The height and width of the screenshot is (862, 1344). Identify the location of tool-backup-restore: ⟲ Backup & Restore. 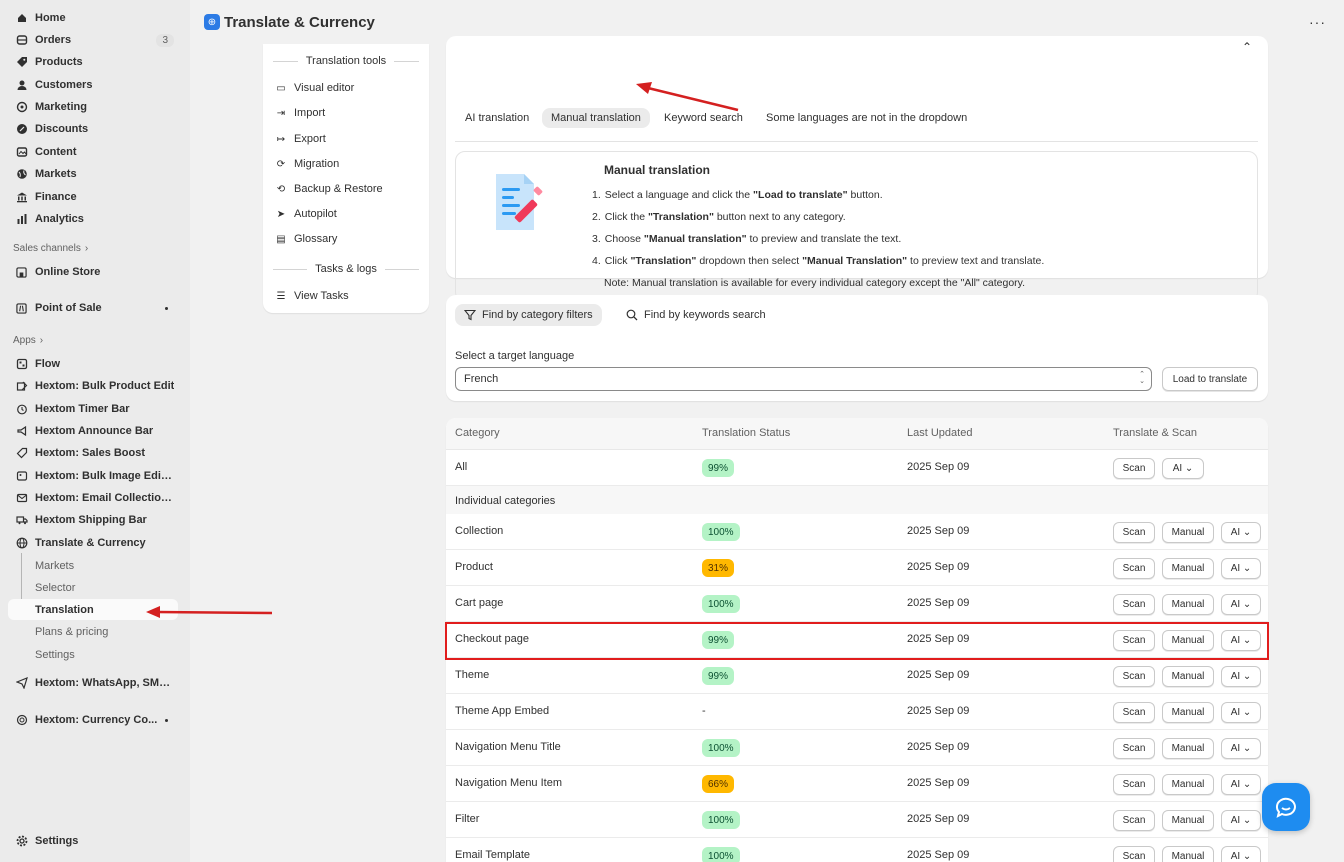
(329, 189).